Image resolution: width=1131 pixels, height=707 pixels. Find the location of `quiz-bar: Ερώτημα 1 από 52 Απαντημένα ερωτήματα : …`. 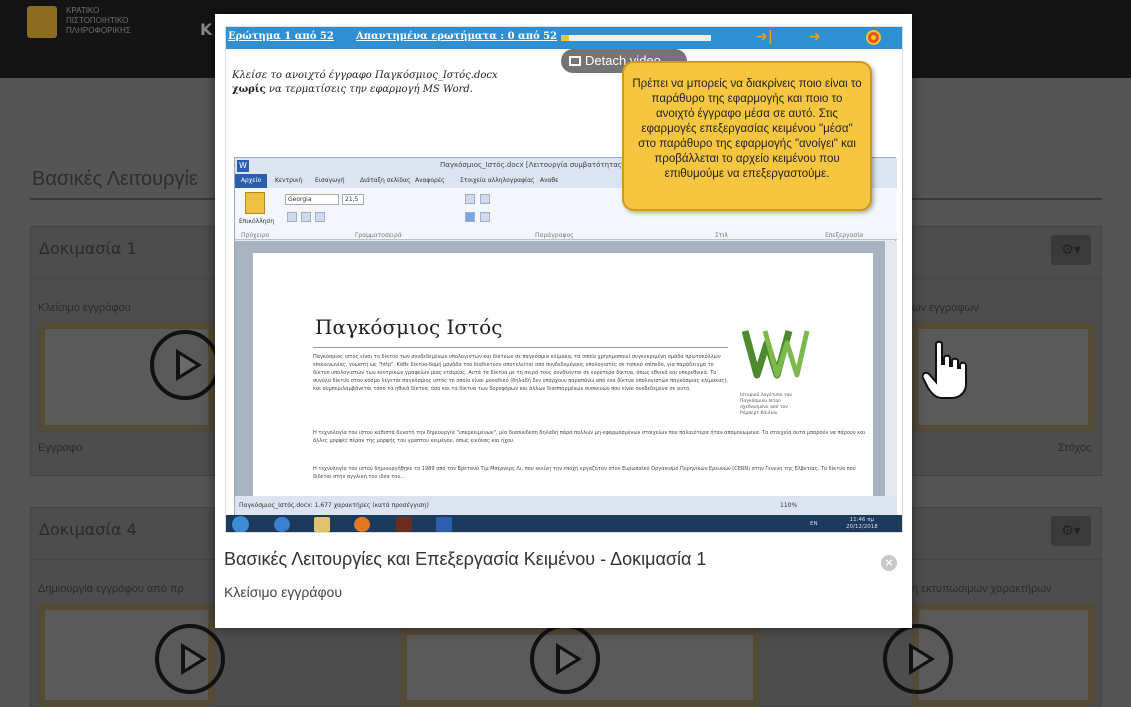

quiz-bar: Ερώτημα 1 από 52 Απαντημένα ερωτήματα : … is located at coordinates (564, 38).